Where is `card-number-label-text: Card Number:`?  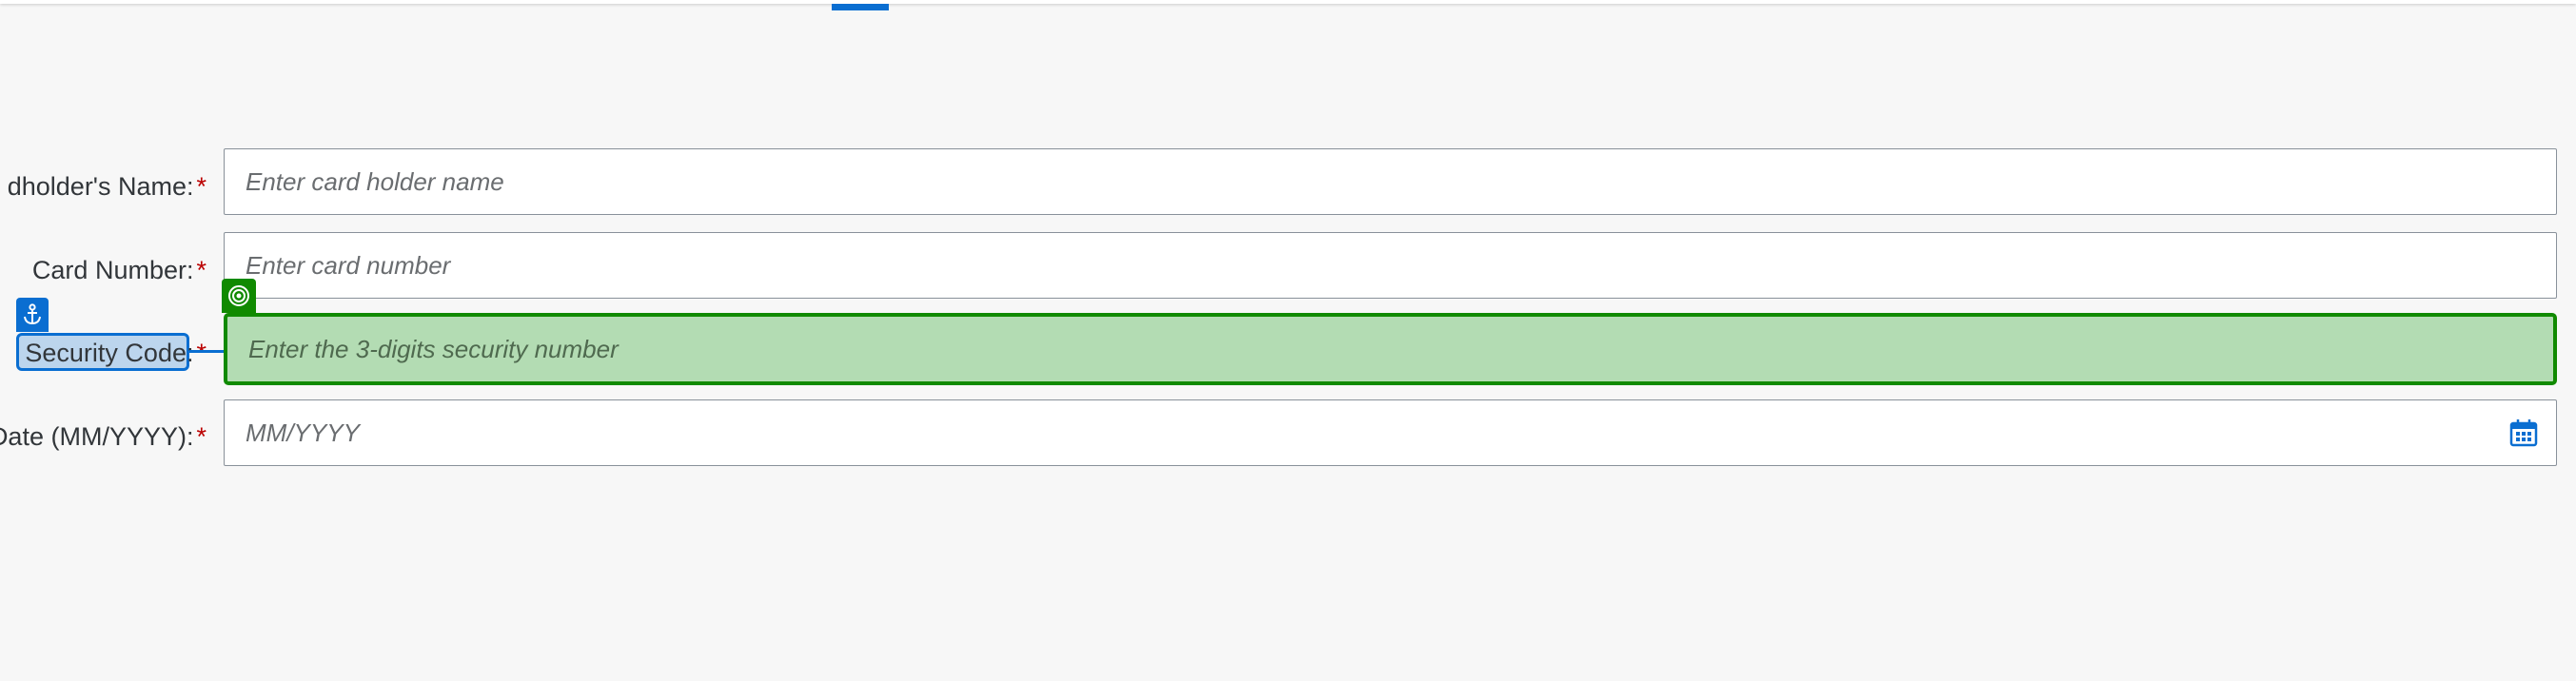
card-number-label-text: Card Number: is located at coordinates (112, 270).